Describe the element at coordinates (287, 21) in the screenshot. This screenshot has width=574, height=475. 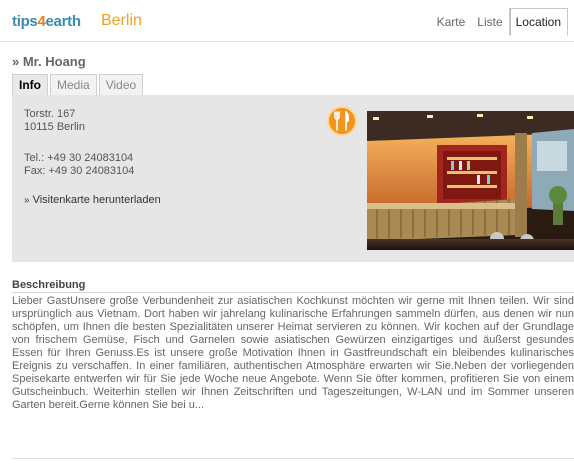
I see `app-header: tips4earth Berlin Karte Liste Location` at that location.